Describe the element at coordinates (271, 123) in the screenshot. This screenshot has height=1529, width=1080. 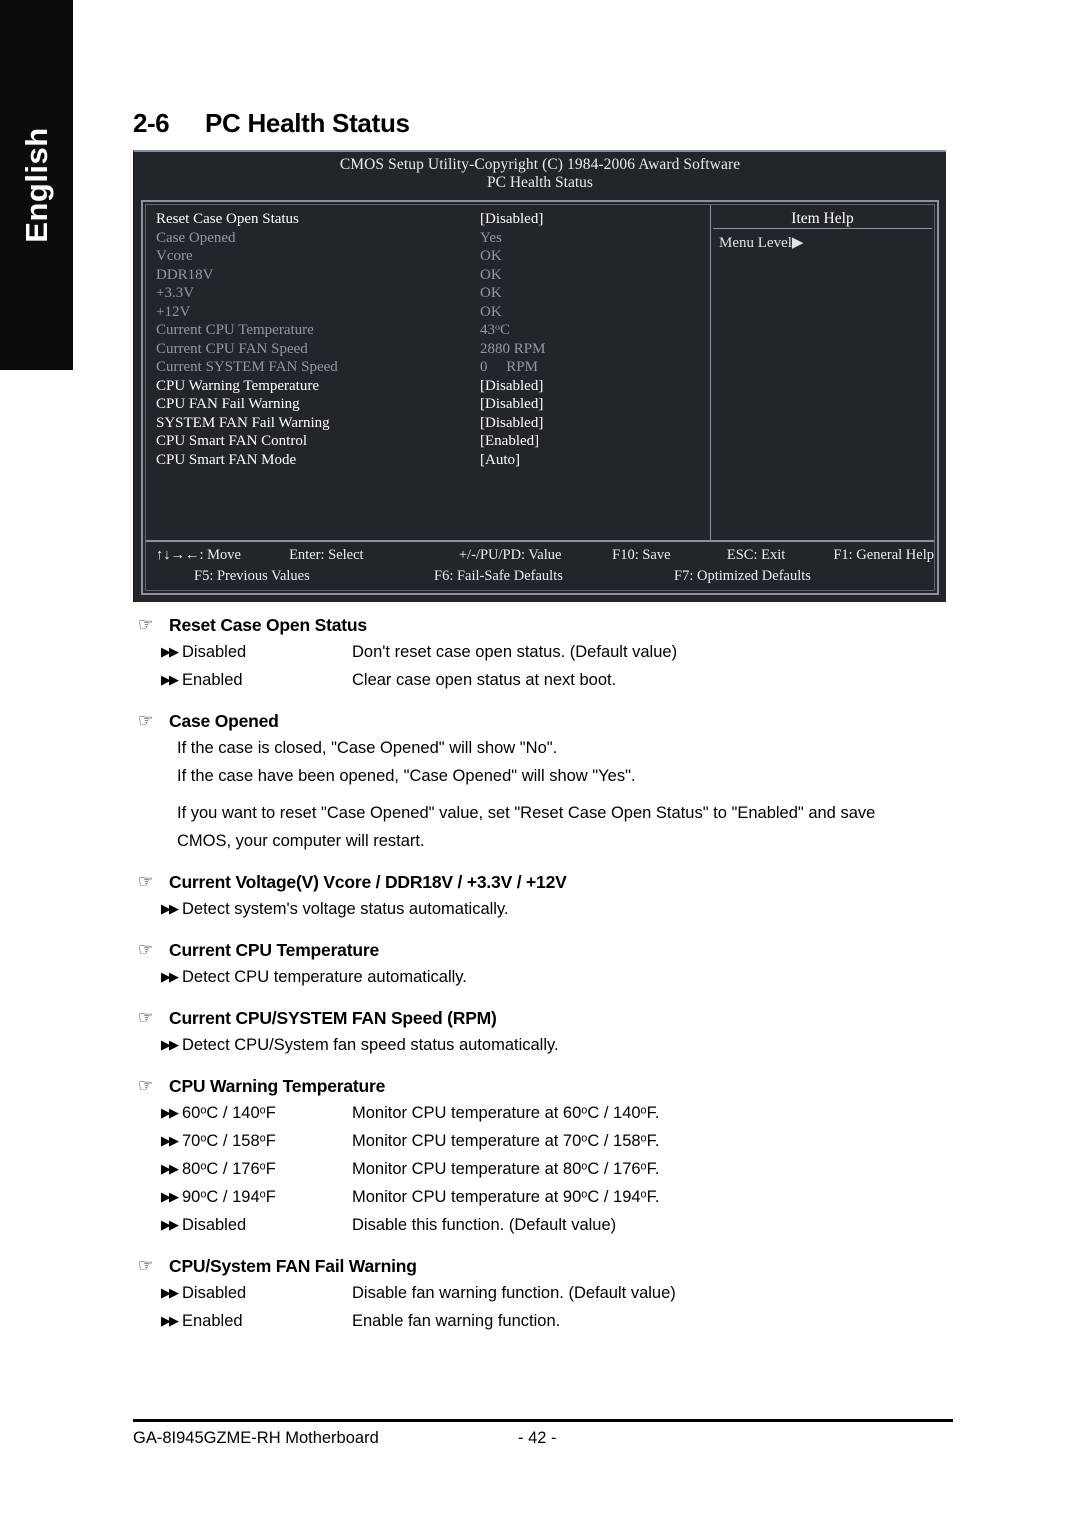
I see `page-title: 2-6 PC Health Status` at that location.